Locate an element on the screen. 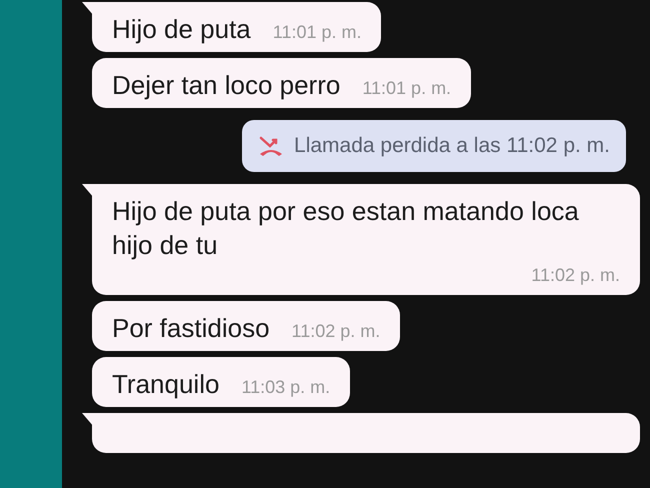  message-time: 11:03 p. m. is located at coordinates (285, 387).